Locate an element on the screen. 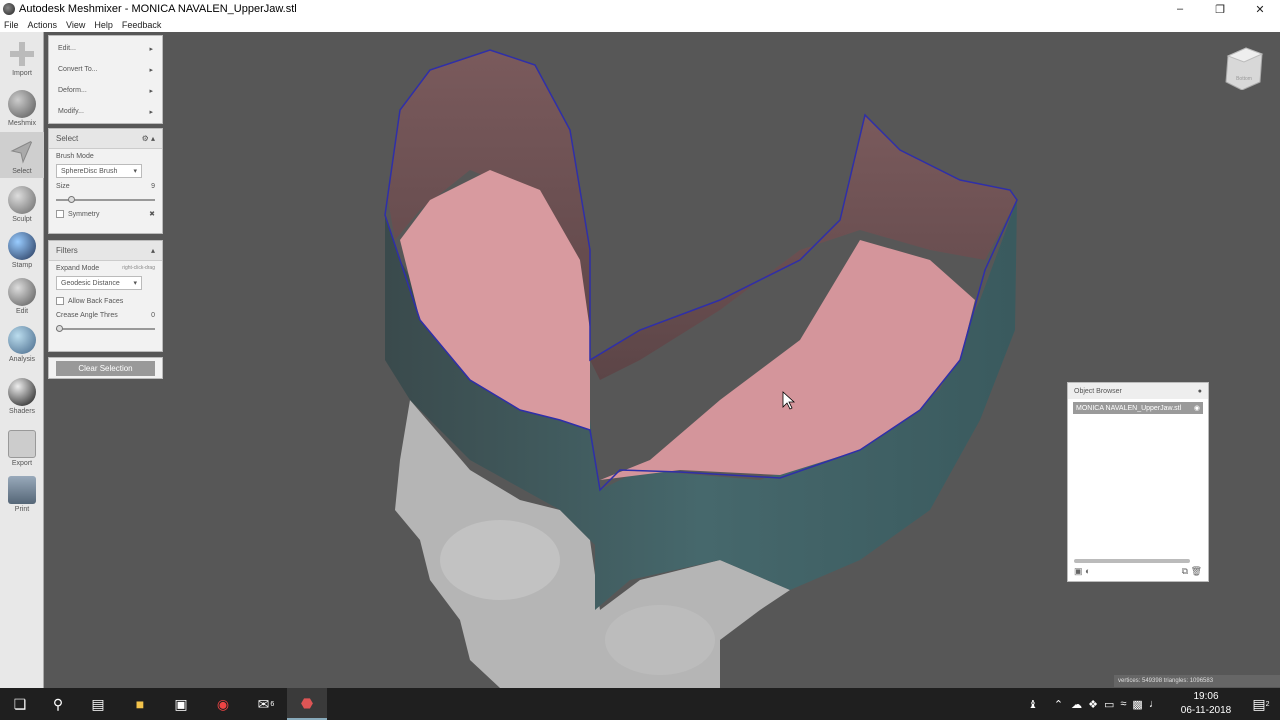 Image resolution: width=1280 pixels, height=720 pixels. minimize-button: – is located at coordinates (1180, 9).